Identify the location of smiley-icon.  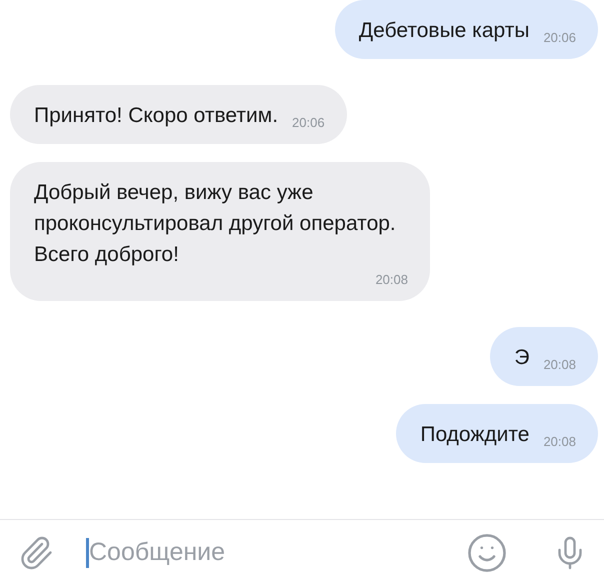
(487, 553).